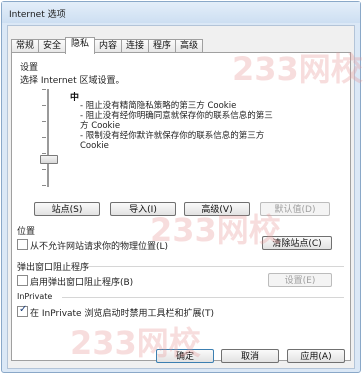 The height and width of the screenshot is (375, 364). What do you see at coordinates (75, 98) in the screenshot?
I see `privacy-level: 中` at bounding box center [75, 98].